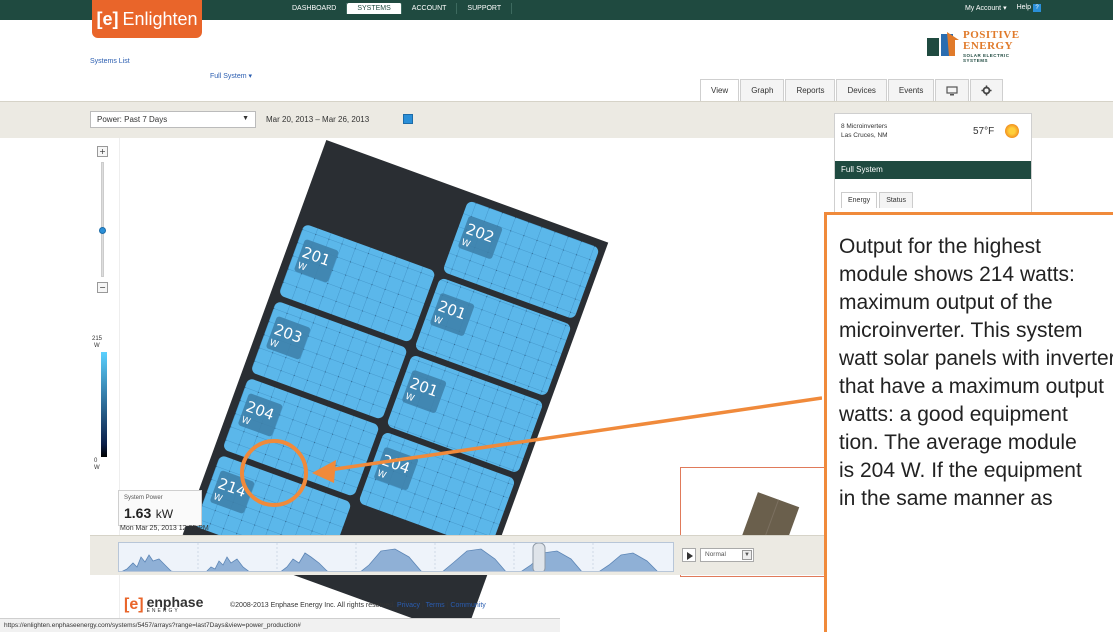  I want to click on system-power-value: 1.63, so click(138, 513).